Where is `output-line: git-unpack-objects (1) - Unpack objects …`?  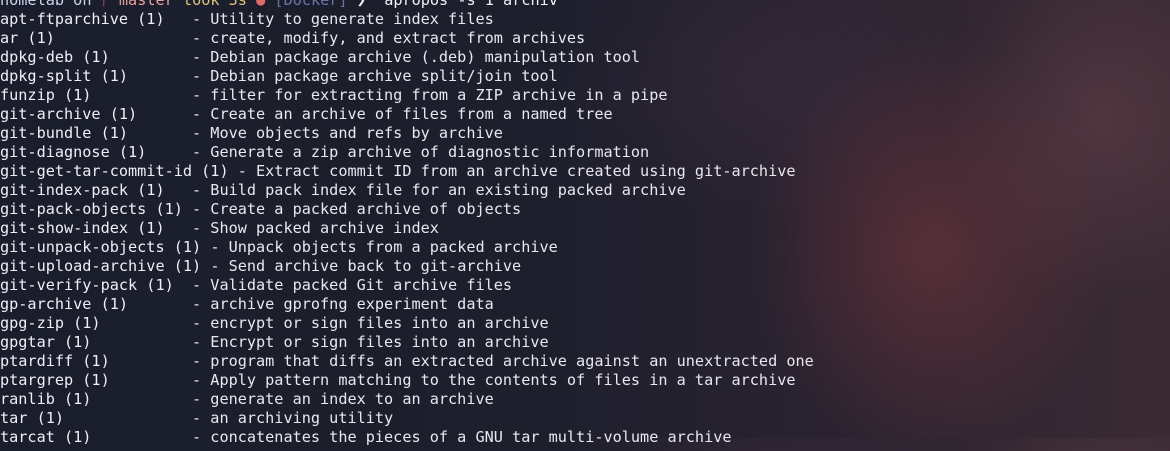 output-line: git-unpack-objects (1) - Unpack objects … is located at coordinates (585, 247).